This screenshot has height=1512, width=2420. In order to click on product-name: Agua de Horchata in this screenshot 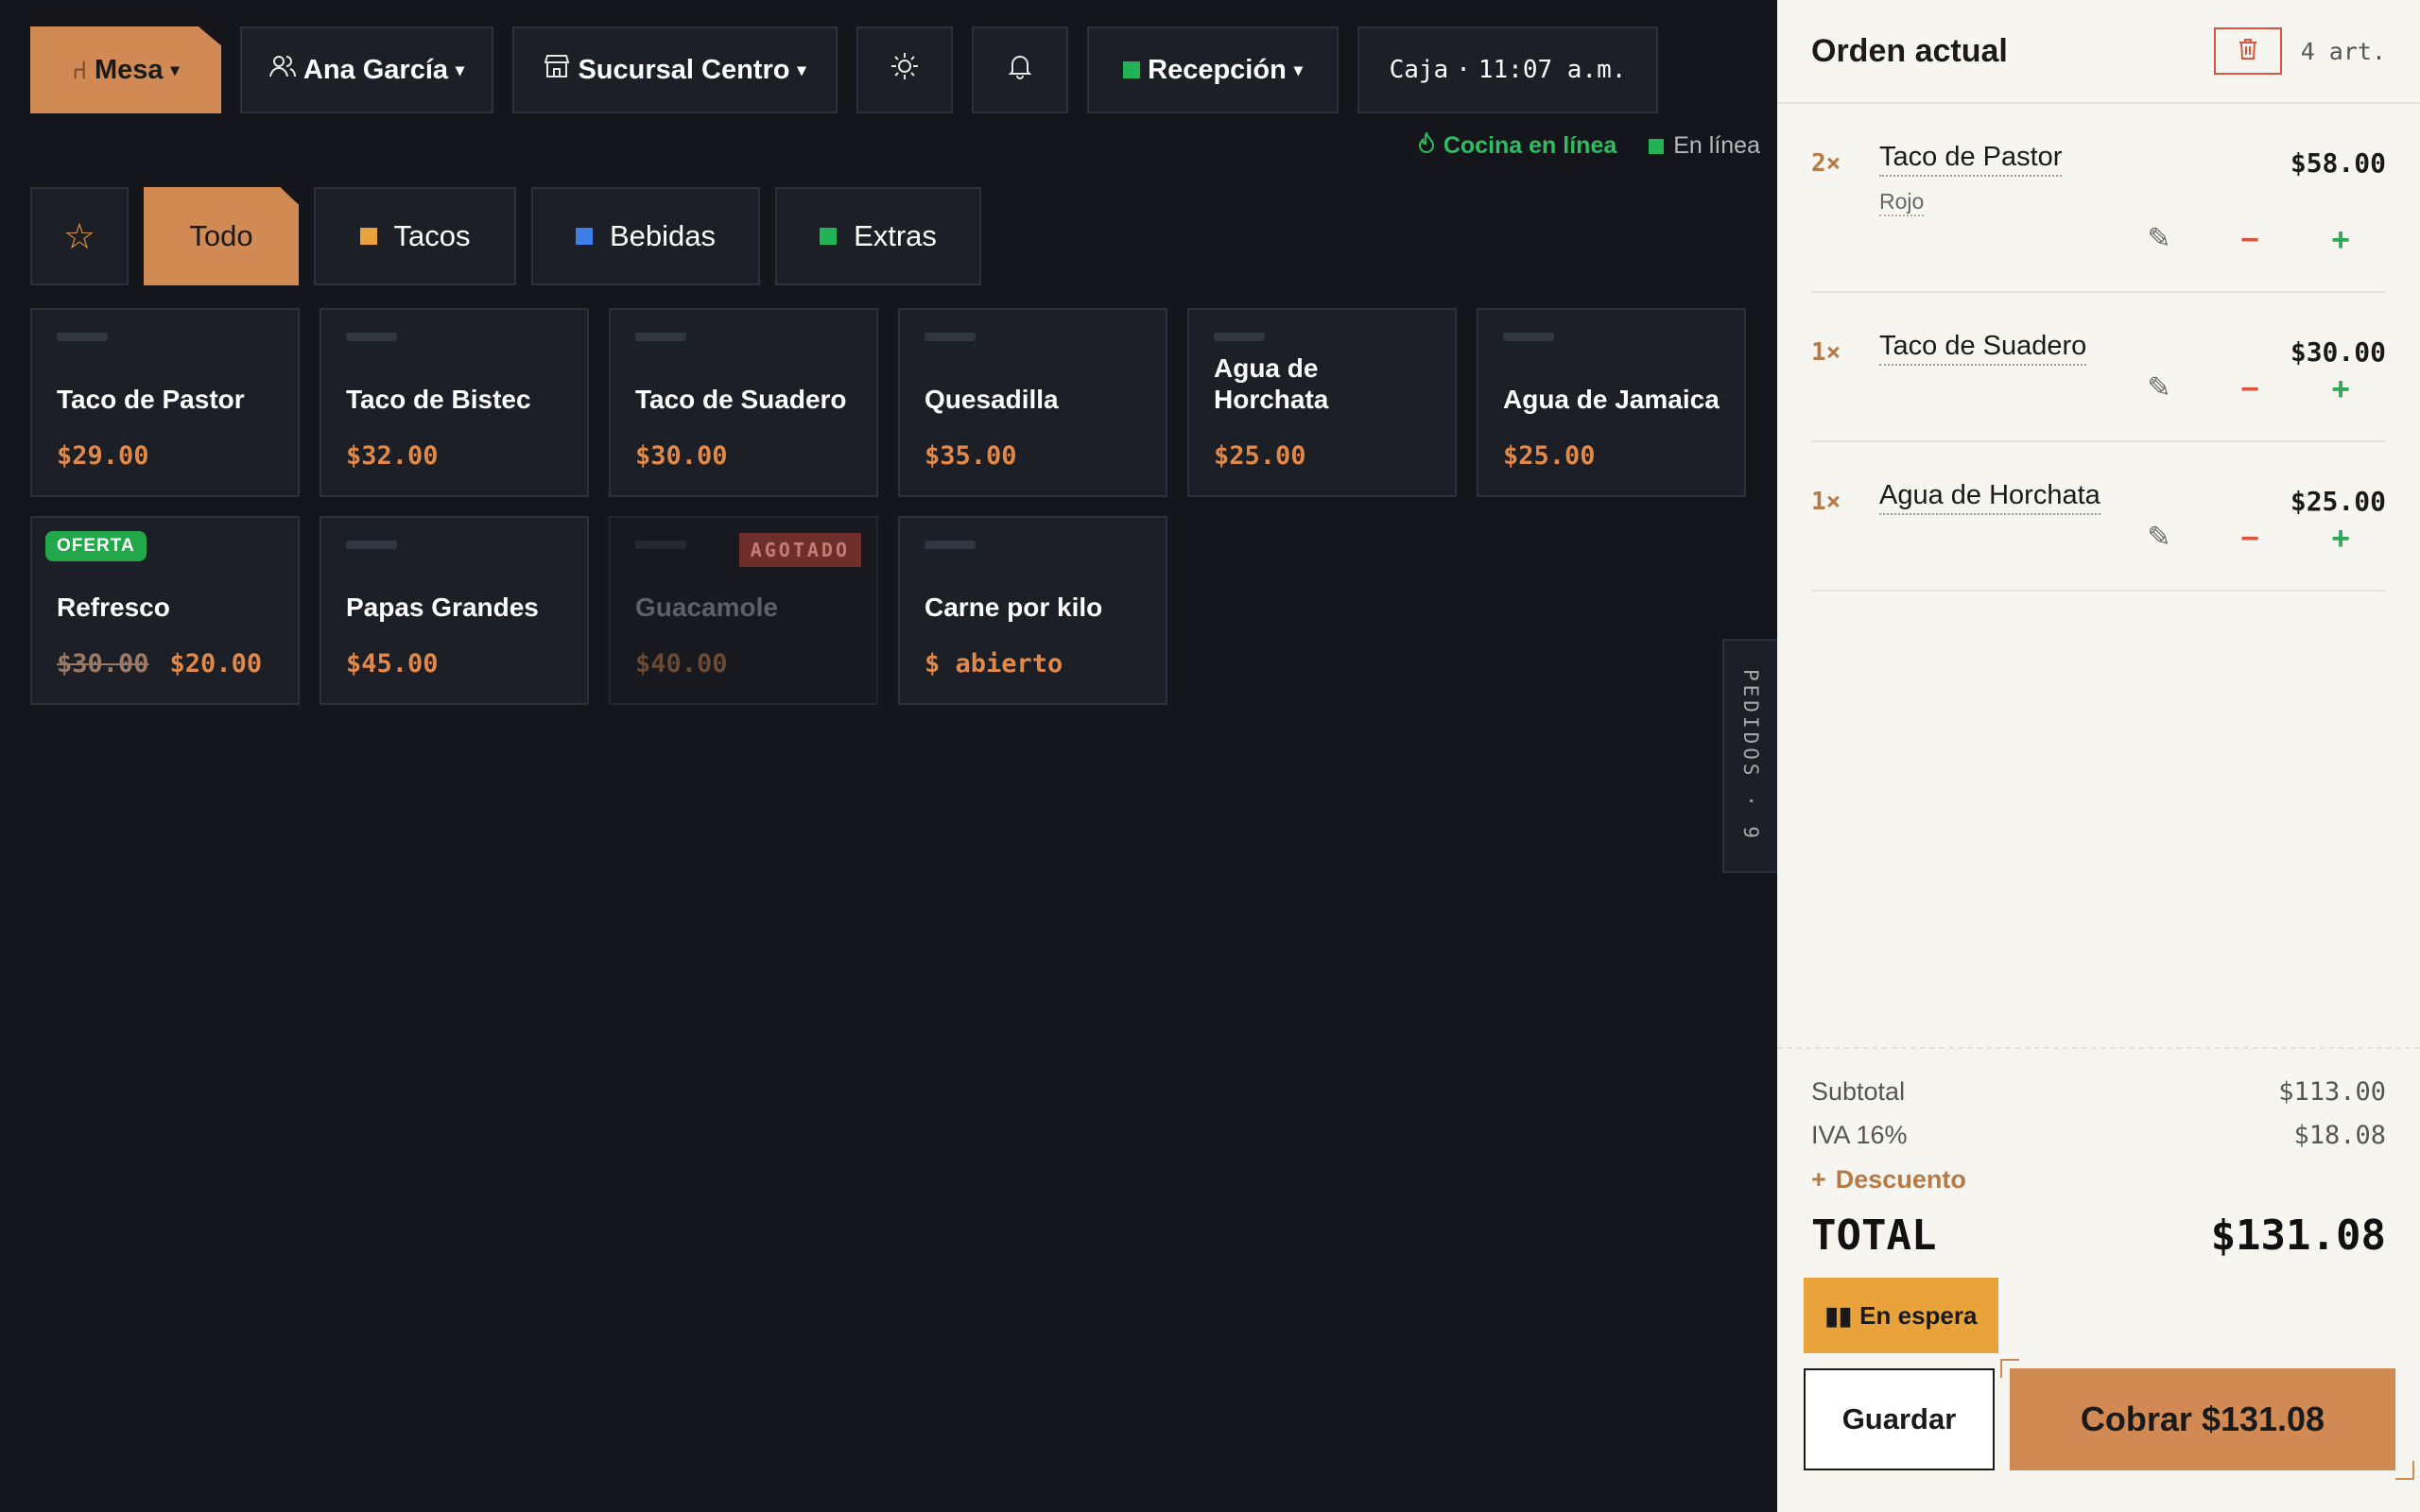, I will do `click(1271, 383)`.